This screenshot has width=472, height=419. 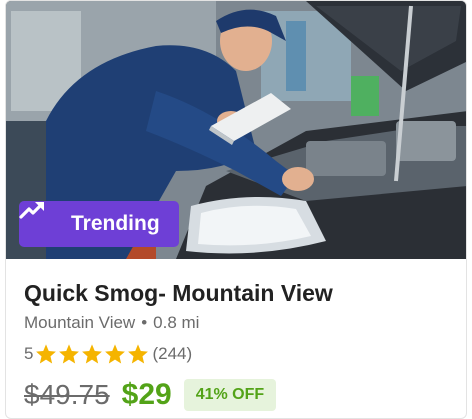 I want to click on price-row: $49.75 $29 41% OFF, so click(x=150, y=395).